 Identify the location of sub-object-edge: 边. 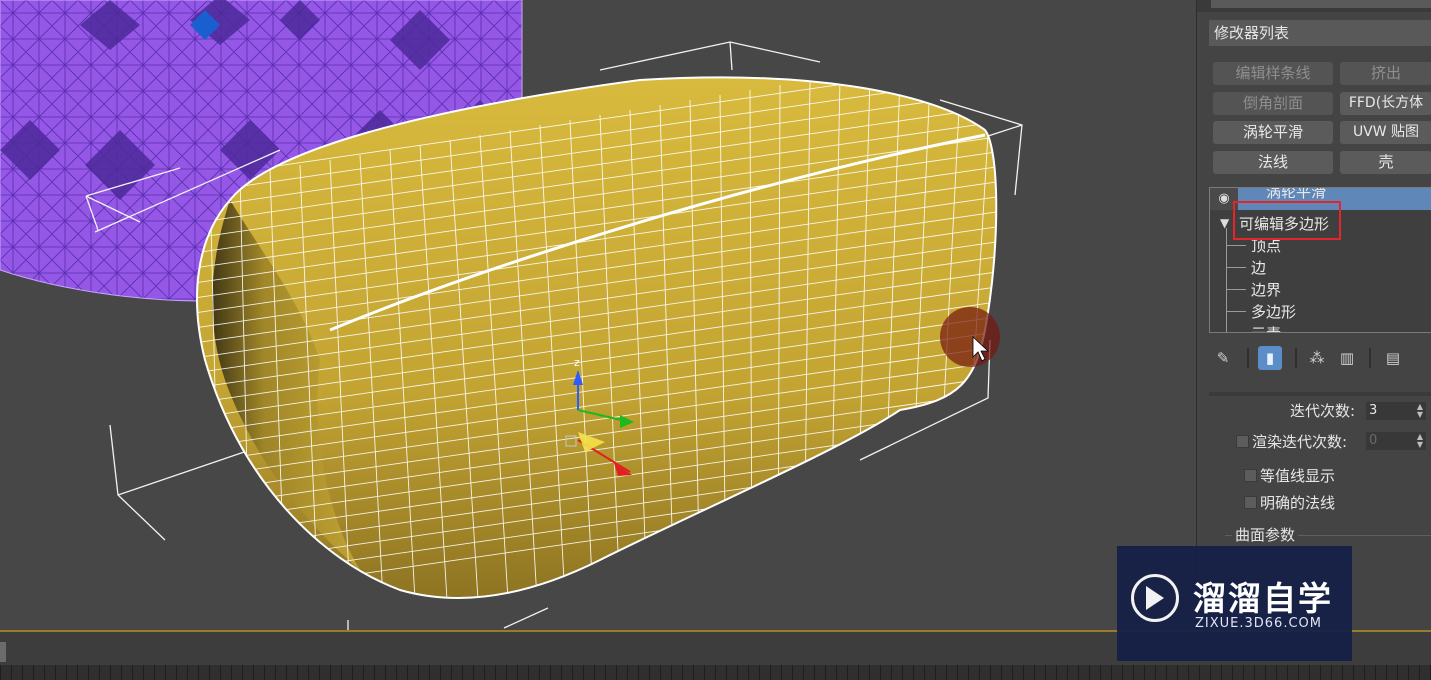
(1258, 267).